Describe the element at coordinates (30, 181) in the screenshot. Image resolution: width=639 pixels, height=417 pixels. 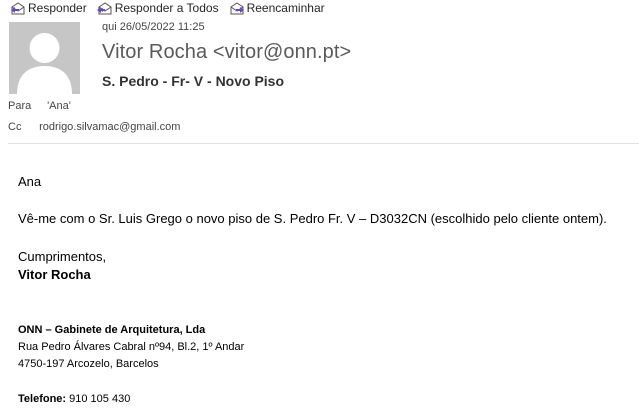
I see `body-greeting: Ana` at that location.